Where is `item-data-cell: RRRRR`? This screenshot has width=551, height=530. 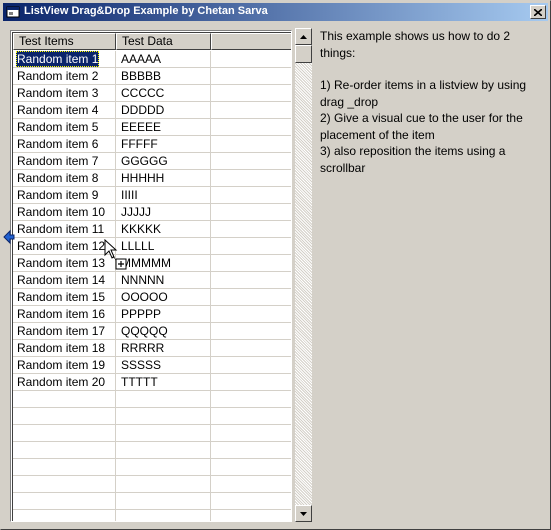 item-data-cell: RRRRR is located at coordinates (143, 348).